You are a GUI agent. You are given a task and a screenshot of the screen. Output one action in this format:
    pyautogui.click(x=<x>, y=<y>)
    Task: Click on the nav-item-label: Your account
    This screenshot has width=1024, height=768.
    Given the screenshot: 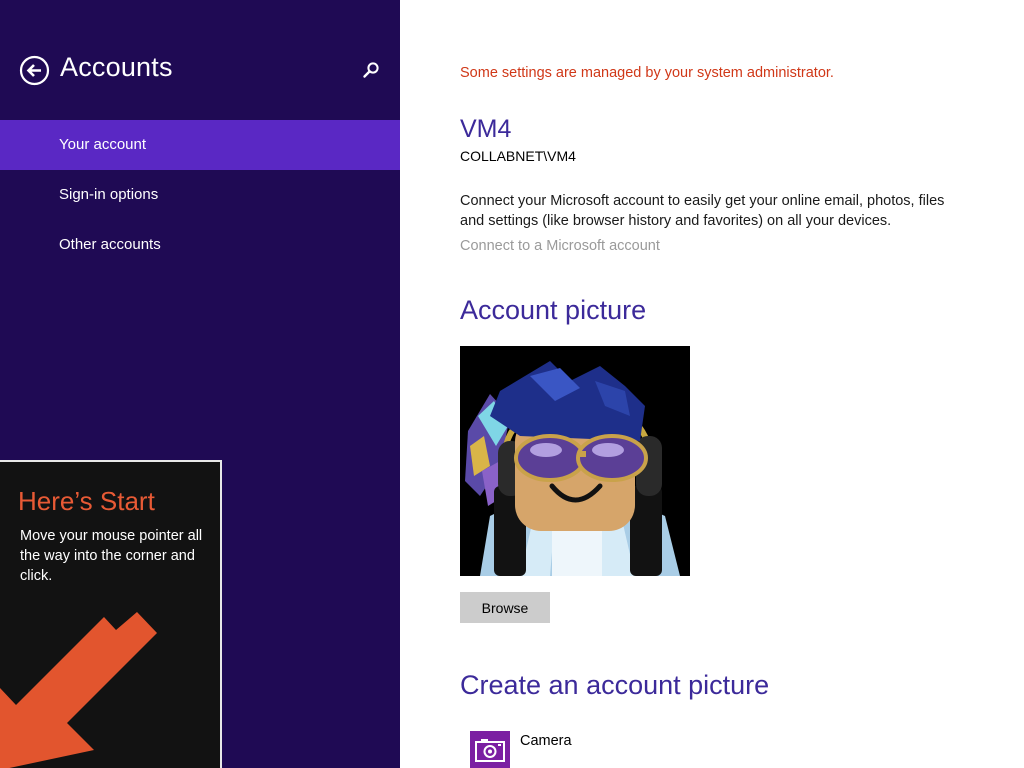 What is the action you would take?
    pyautogui.click(x=103, y=144)
    